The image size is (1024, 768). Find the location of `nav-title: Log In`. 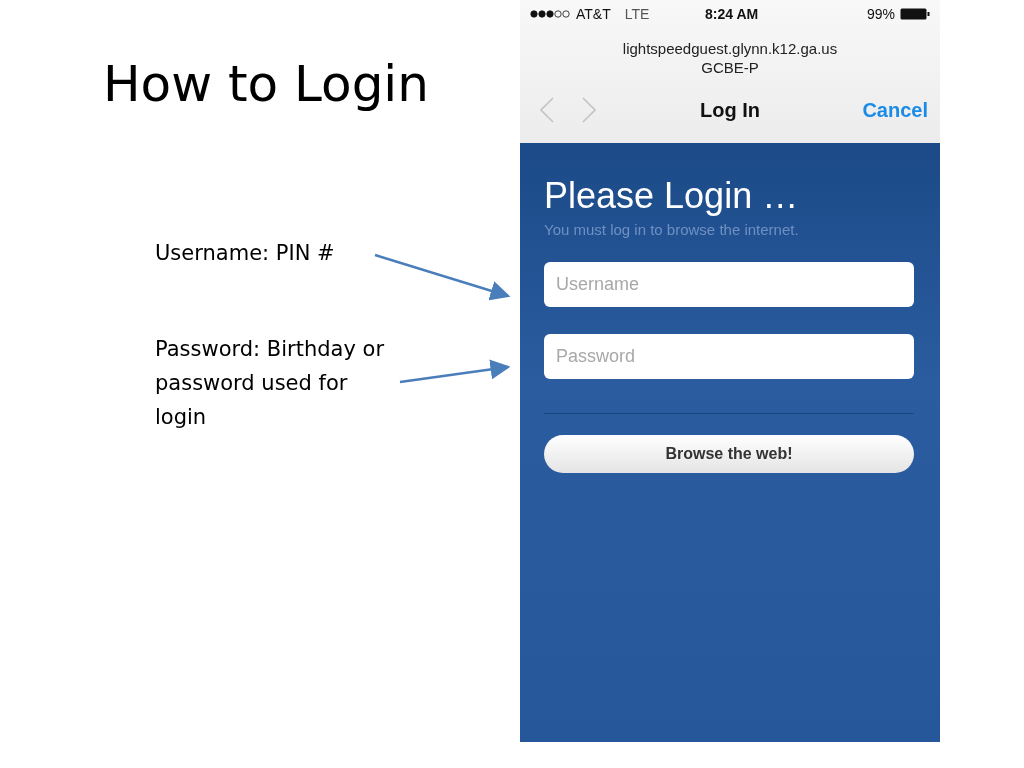

nav-title: Log In is located at coordinates (730, 110).